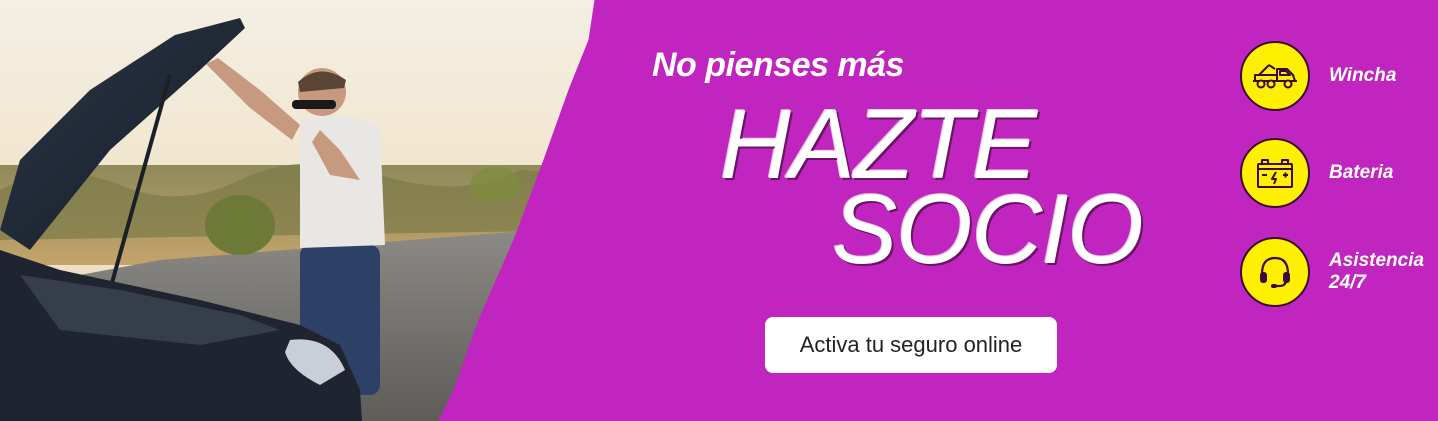  I want to click on benefit-battery: Bateria, so click(1339, 173).